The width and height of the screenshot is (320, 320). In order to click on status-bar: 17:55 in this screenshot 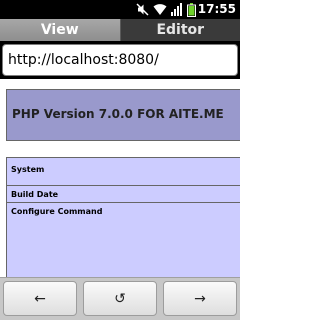, I will do `click(120, 9)`.